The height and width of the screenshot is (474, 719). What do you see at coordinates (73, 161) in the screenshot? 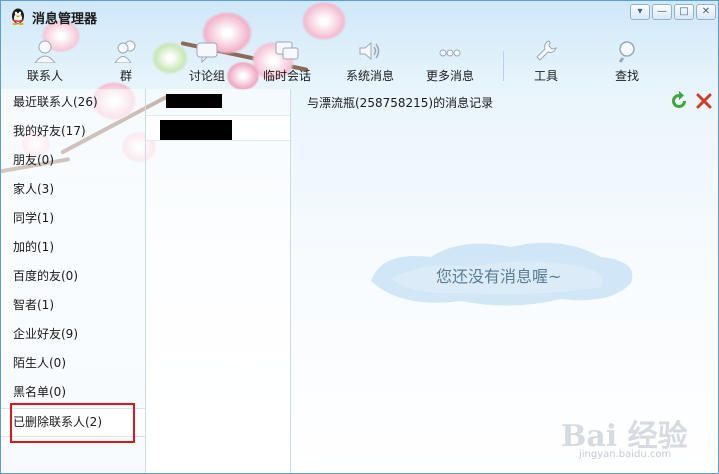
I see `group-item: 朋友(0)` at bounding box center [73, 161].